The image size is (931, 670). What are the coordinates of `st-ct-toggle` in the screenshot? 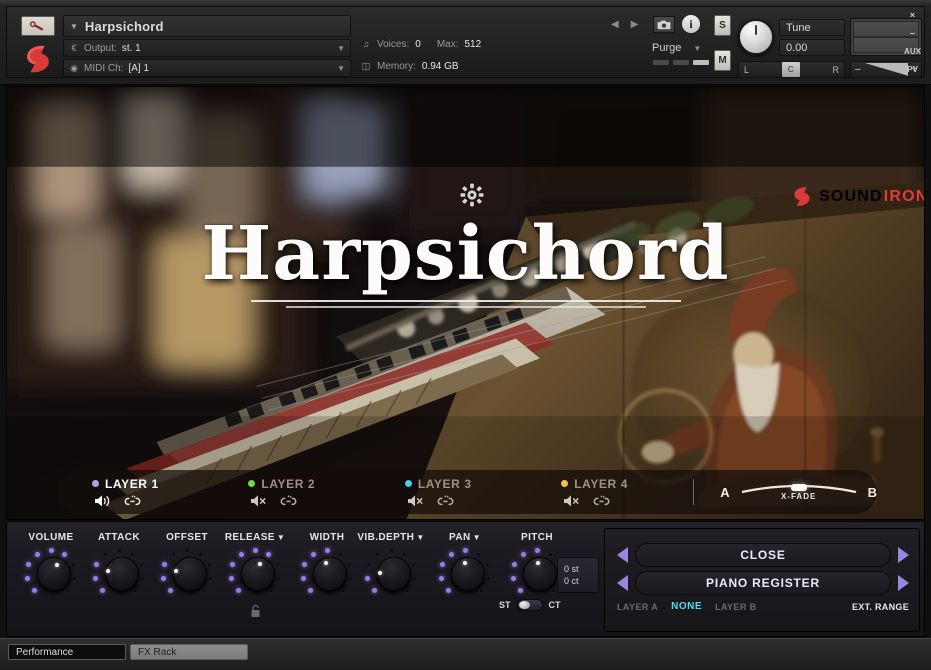 It's located at (529, 605).